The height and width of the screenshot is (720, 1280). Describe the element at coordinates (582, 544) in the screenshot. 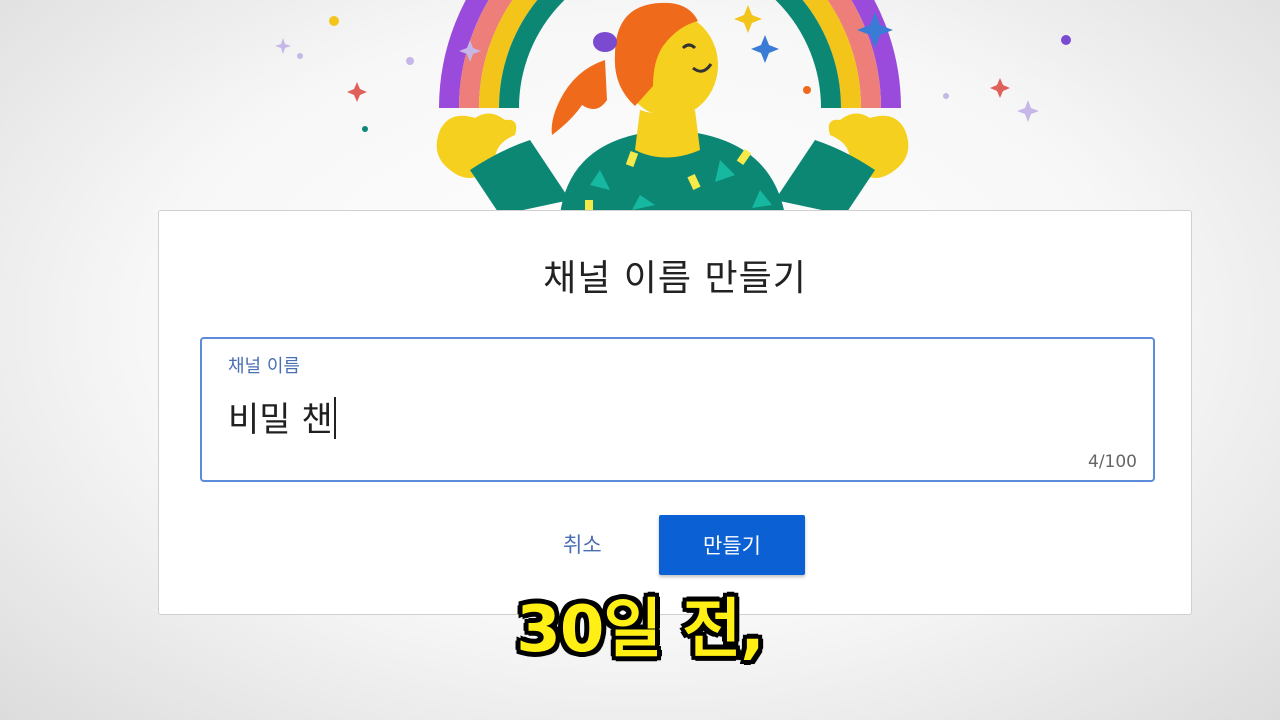

I see `cancel-button: 취소` at that location.